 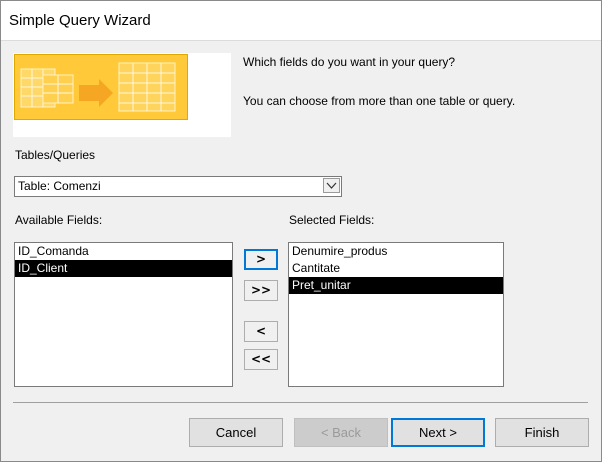 What do you see at coordinates (301, 21) in the screenshot?
I see `title-bar: Simple Query Wizard` at bounding box center [301, 21].